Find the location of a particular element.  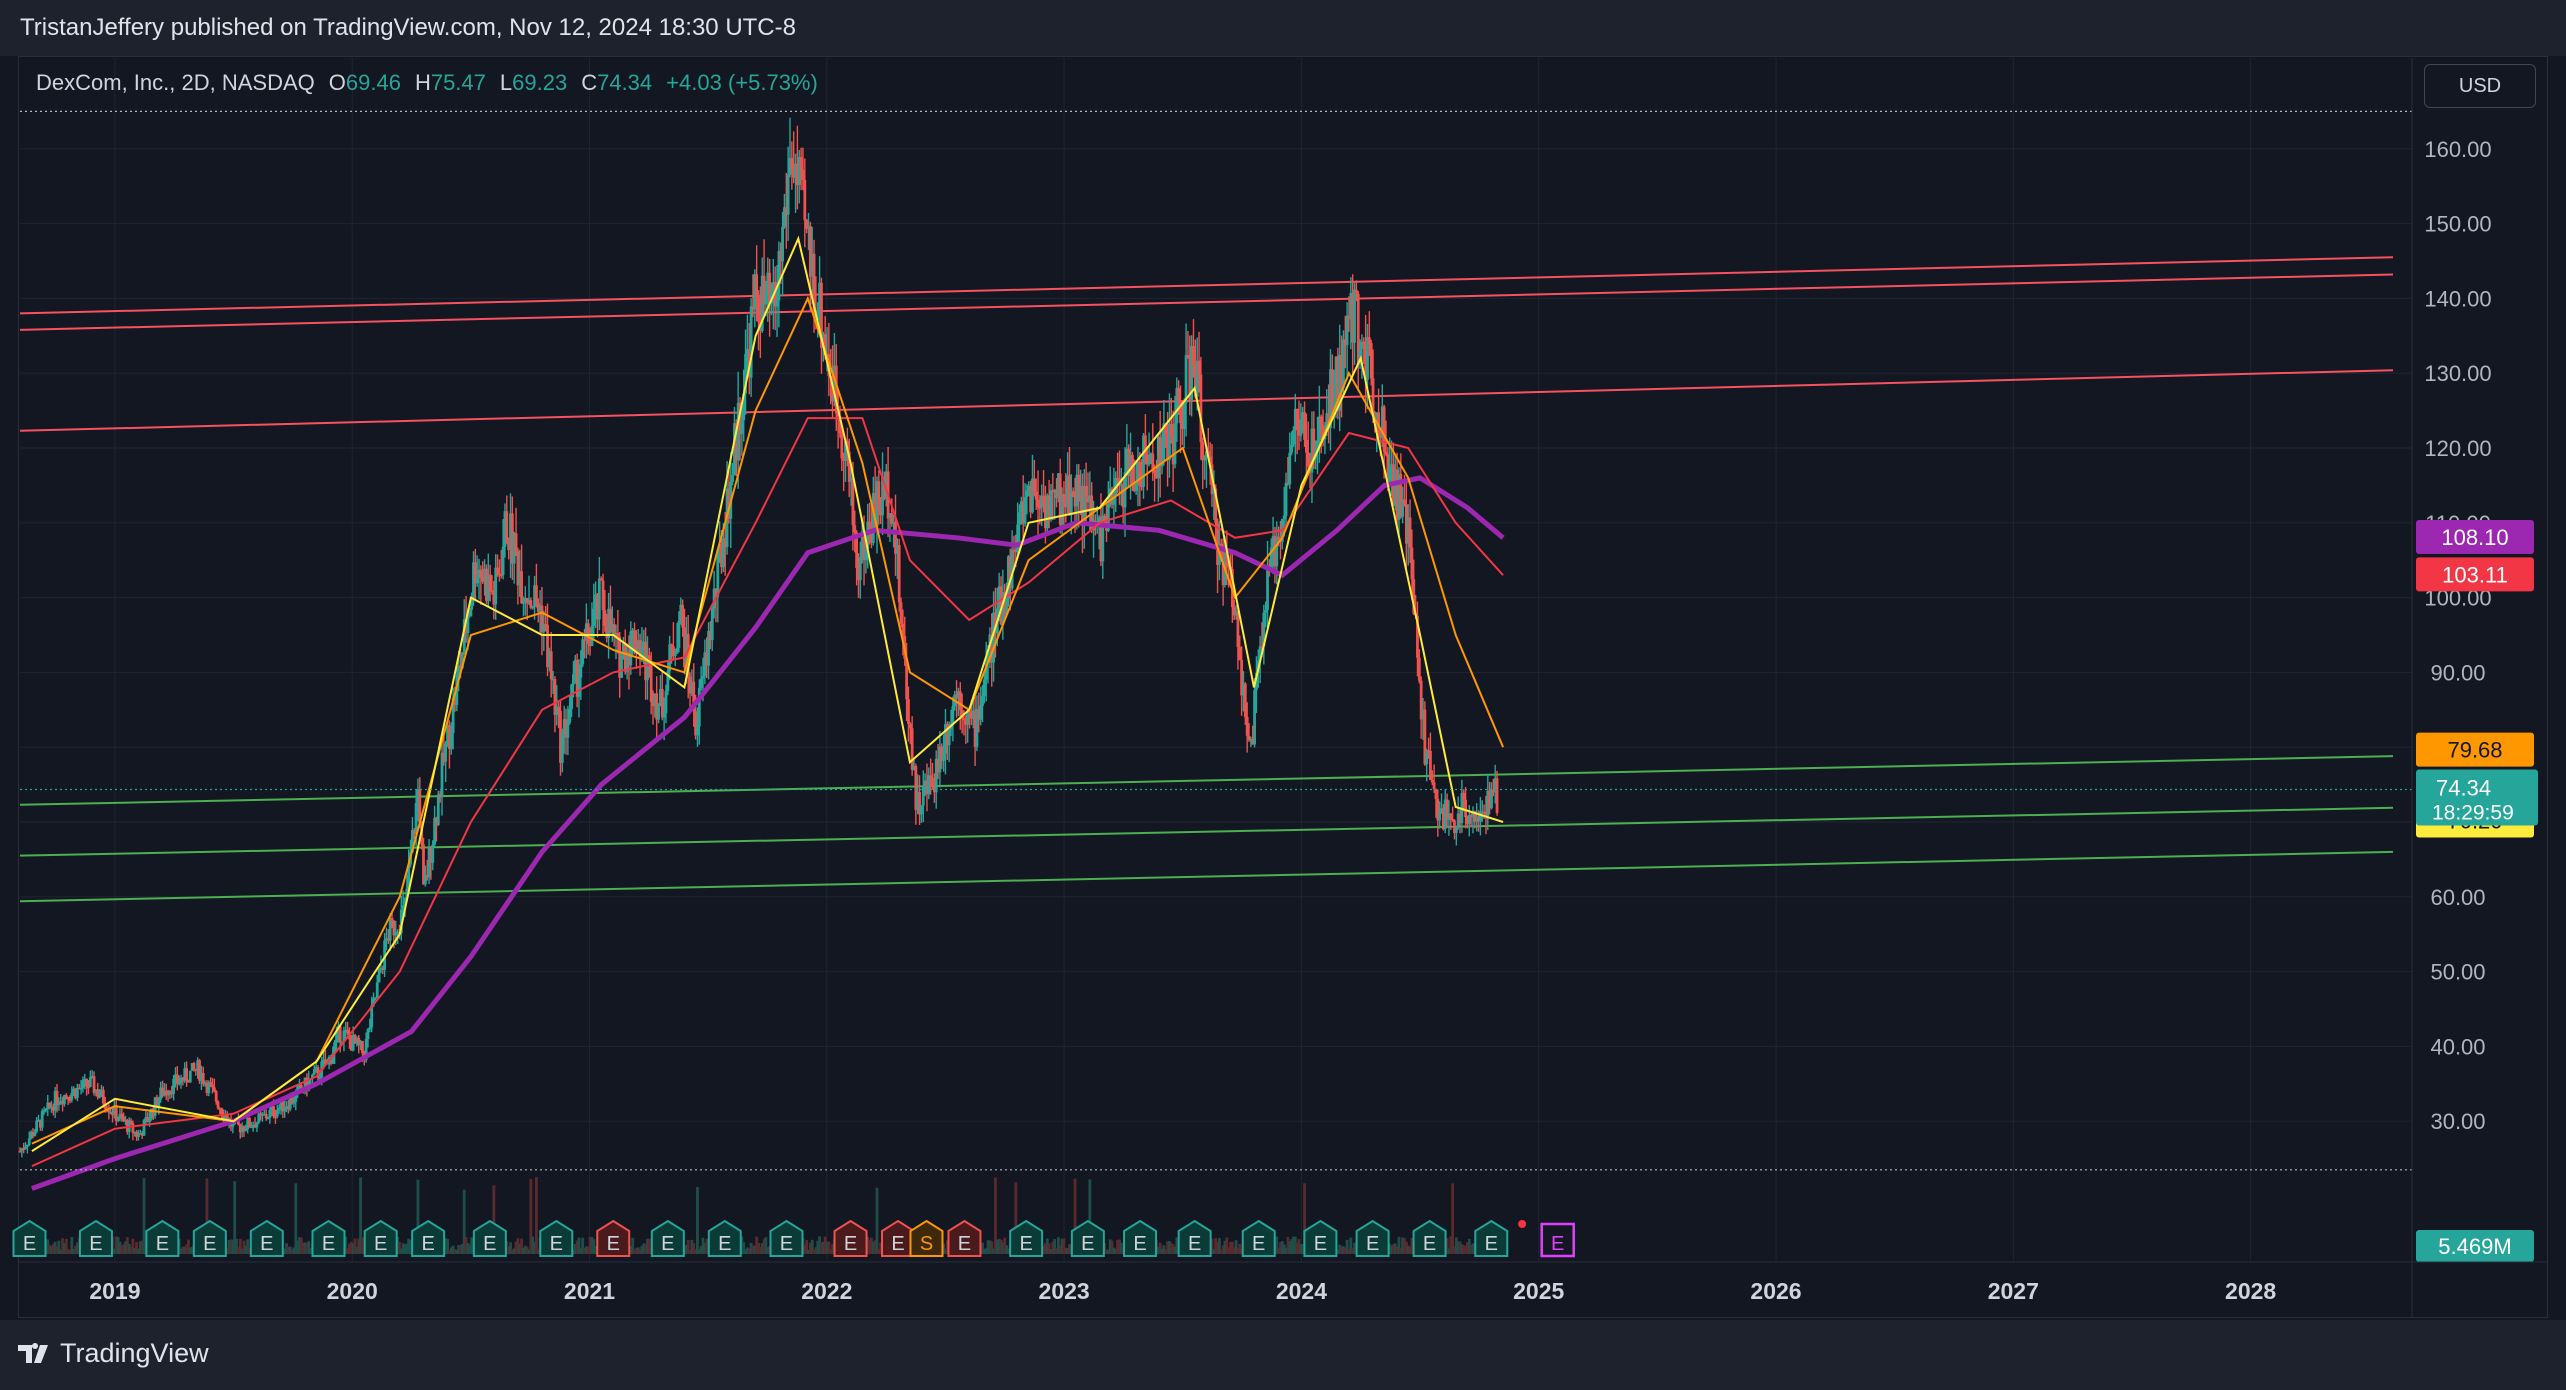

open-label: O is located at coordinates (337, 82).